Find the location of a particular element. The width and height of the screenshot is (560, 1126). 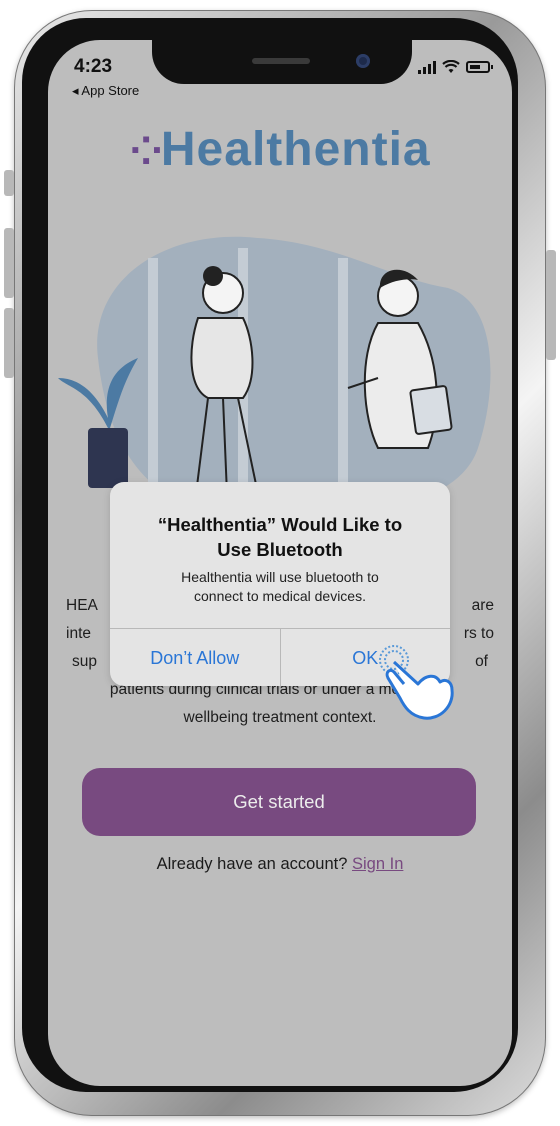

volume-down-button is located at coordinates (9, 343).